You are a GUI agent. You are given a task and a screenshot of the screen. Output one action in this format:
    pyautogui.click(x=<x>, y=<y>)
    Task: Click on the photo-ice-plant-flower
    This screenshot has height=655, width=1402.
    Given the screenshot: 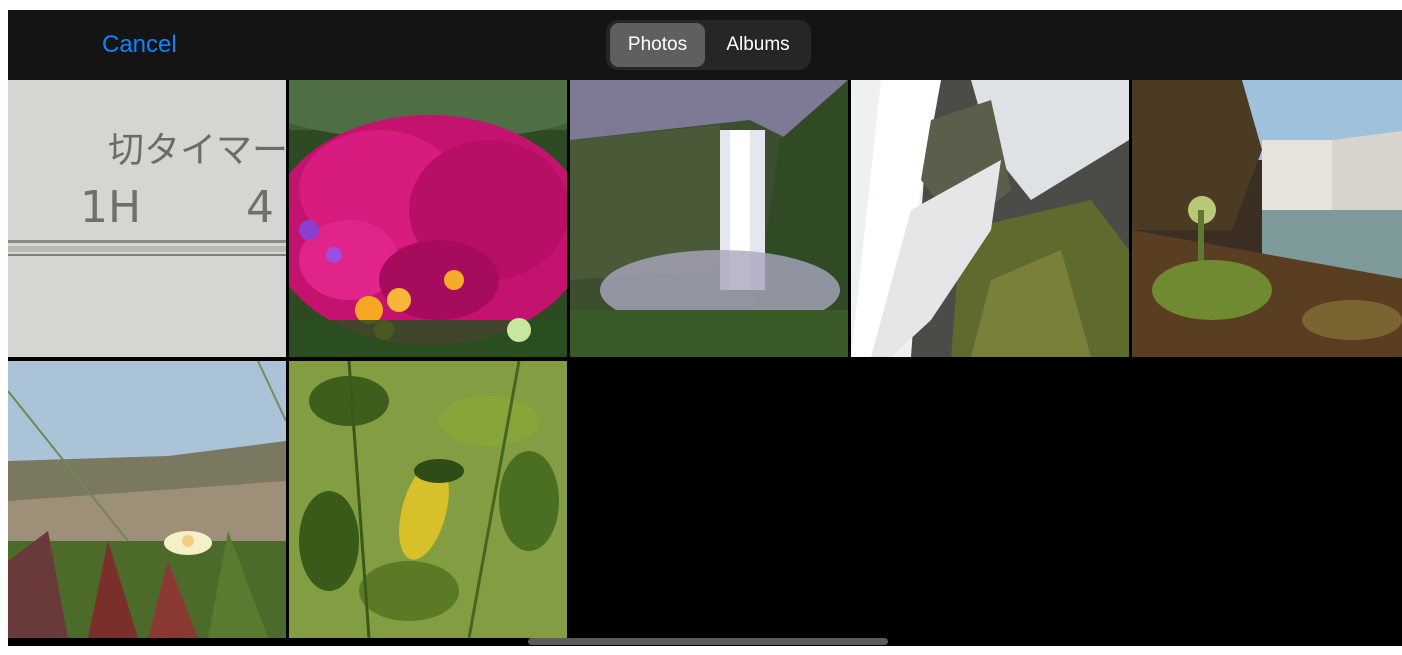 What is the action you would take?
    pyautogui.click(x=147, y=499)
    